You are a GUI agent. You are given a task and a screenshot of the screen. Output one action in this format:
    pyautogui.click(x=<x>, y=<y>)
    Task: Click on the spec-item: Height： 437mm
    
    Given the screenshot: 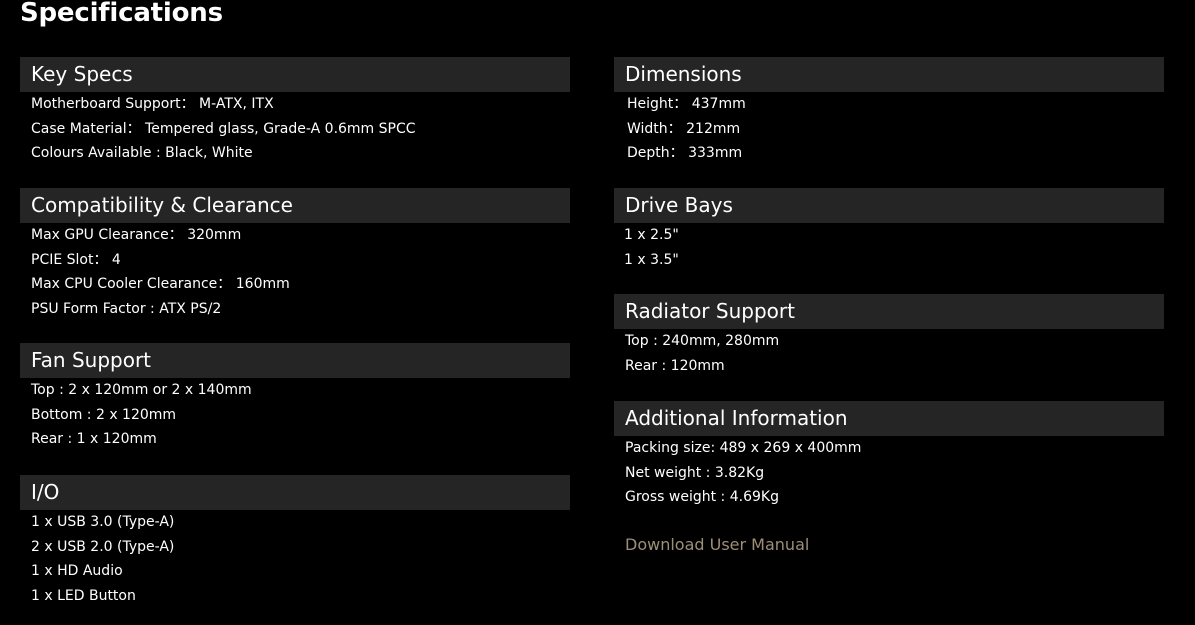 What is the action you would take?
    pyautogui.click(x=686, y=104)
    